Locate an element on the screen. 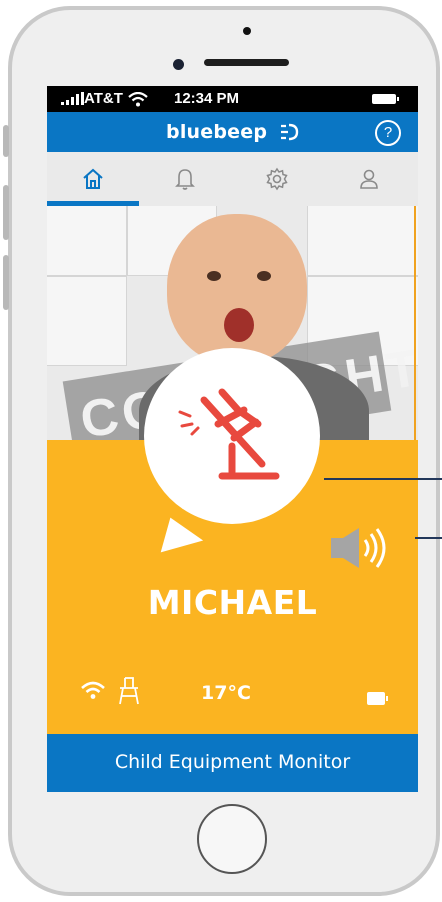 The width and height of the screenshot is (442, 902). footer-title: Child Equipment Monitor is located at coordinates (232, 762).